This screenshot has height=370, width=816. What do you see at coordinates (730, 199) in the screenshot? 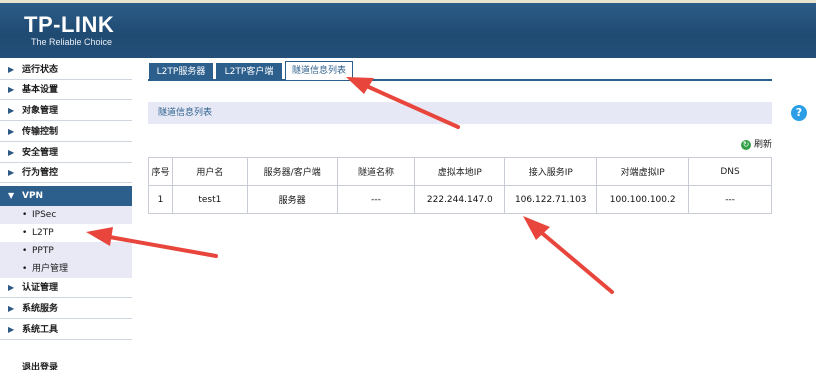
I see `cell-dns: ---` at bounding box center [730, 199].